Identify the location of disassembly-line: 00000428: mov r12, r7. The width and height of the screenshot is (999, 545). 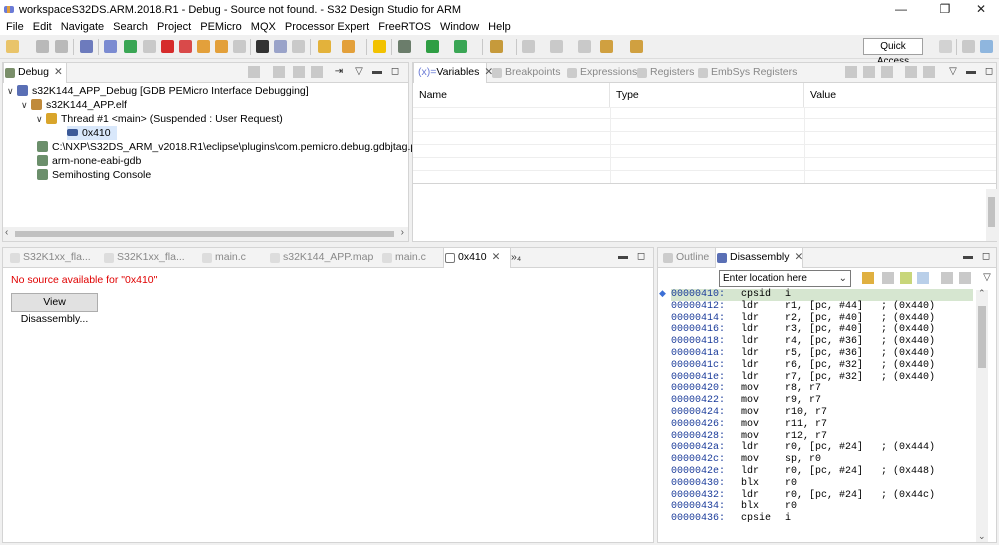
(776, 437).